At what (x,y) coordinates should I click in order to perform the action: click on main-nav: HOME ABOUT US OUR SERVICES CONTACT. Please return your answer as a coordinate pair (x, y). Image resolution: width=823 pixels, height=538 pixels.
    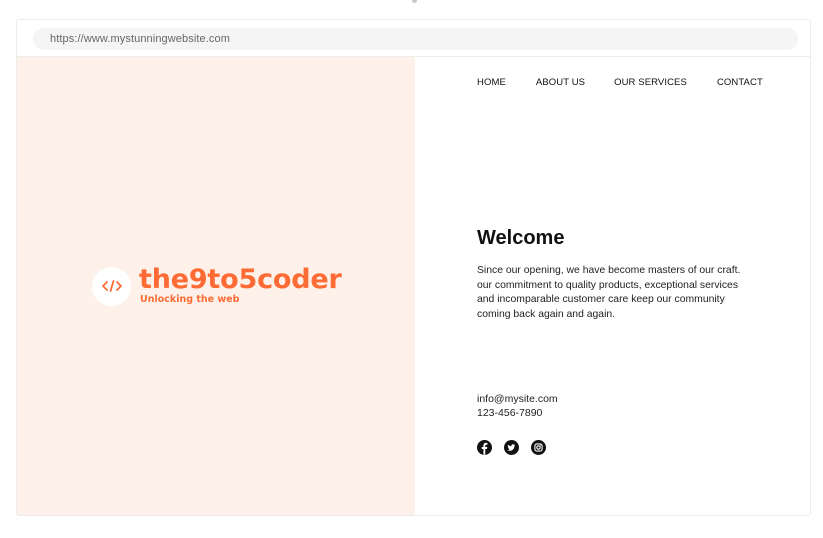
    Looking at the image, I should click on (620, 82).